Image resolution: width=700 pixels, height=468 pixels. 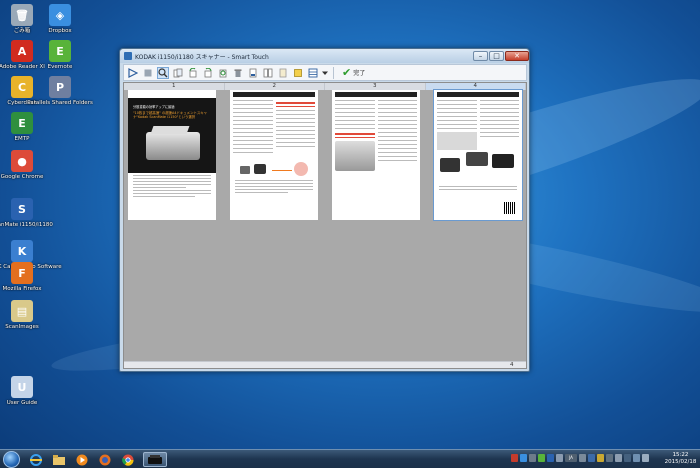 I want to click on delete-icon, so click(x=238, y=73).